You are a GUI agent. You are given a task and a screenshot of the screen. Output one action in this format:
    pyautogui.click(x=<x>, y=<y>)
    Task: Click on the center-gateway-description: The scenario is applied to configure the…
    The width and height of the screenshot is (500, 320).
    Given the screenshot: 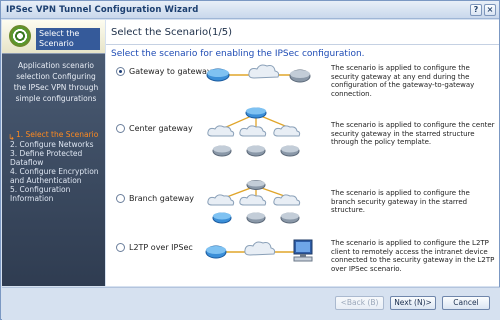 What is the action you would take?
    pyautogui.click(x=413, y=133)
    